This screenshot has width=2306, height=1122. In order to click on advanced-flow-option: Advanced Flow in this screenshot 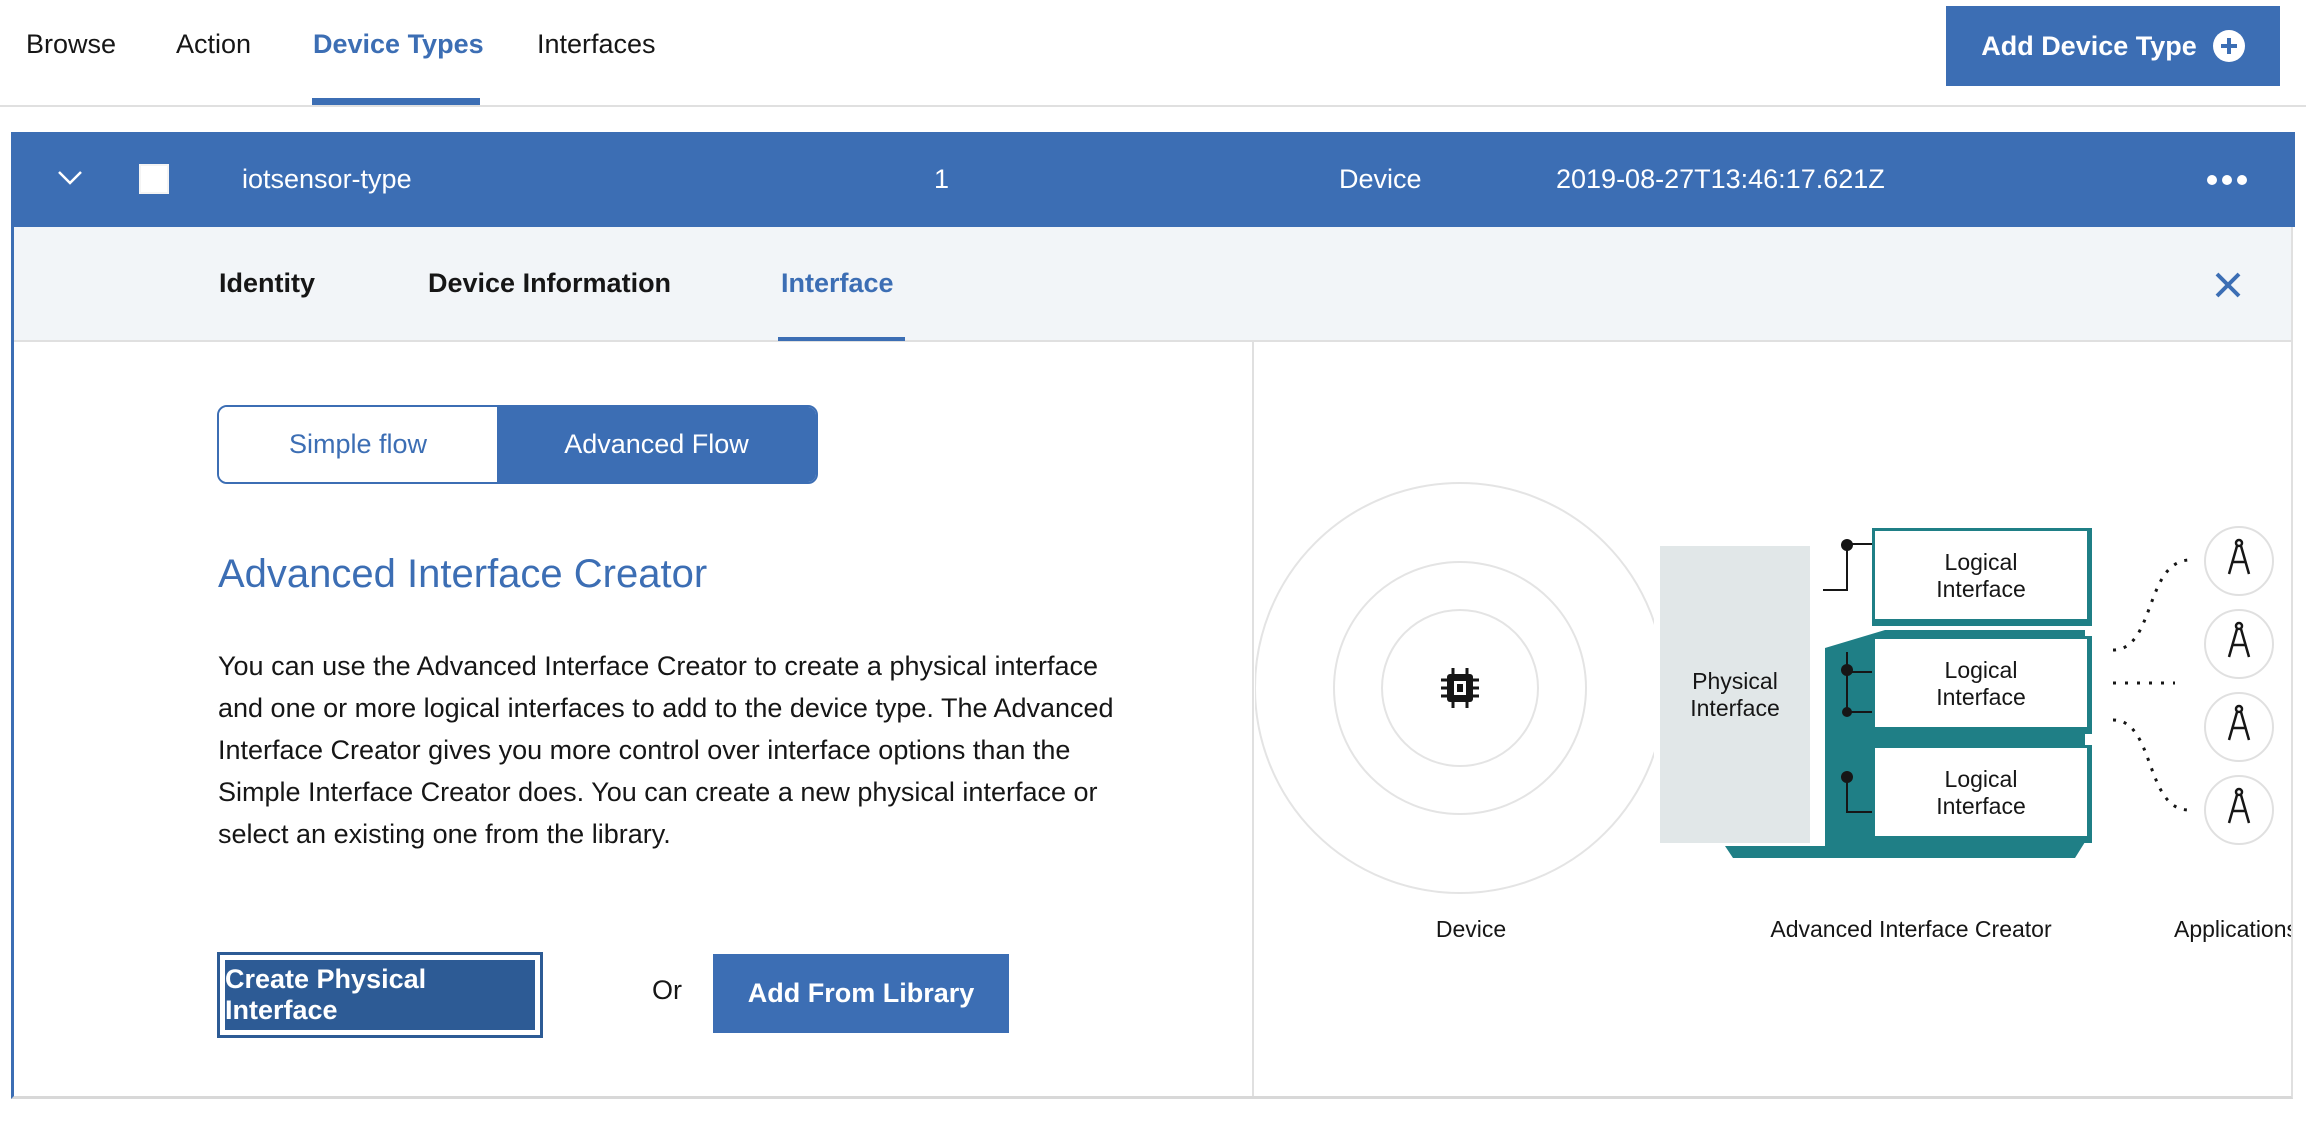, I will do `click(656, 444)`.